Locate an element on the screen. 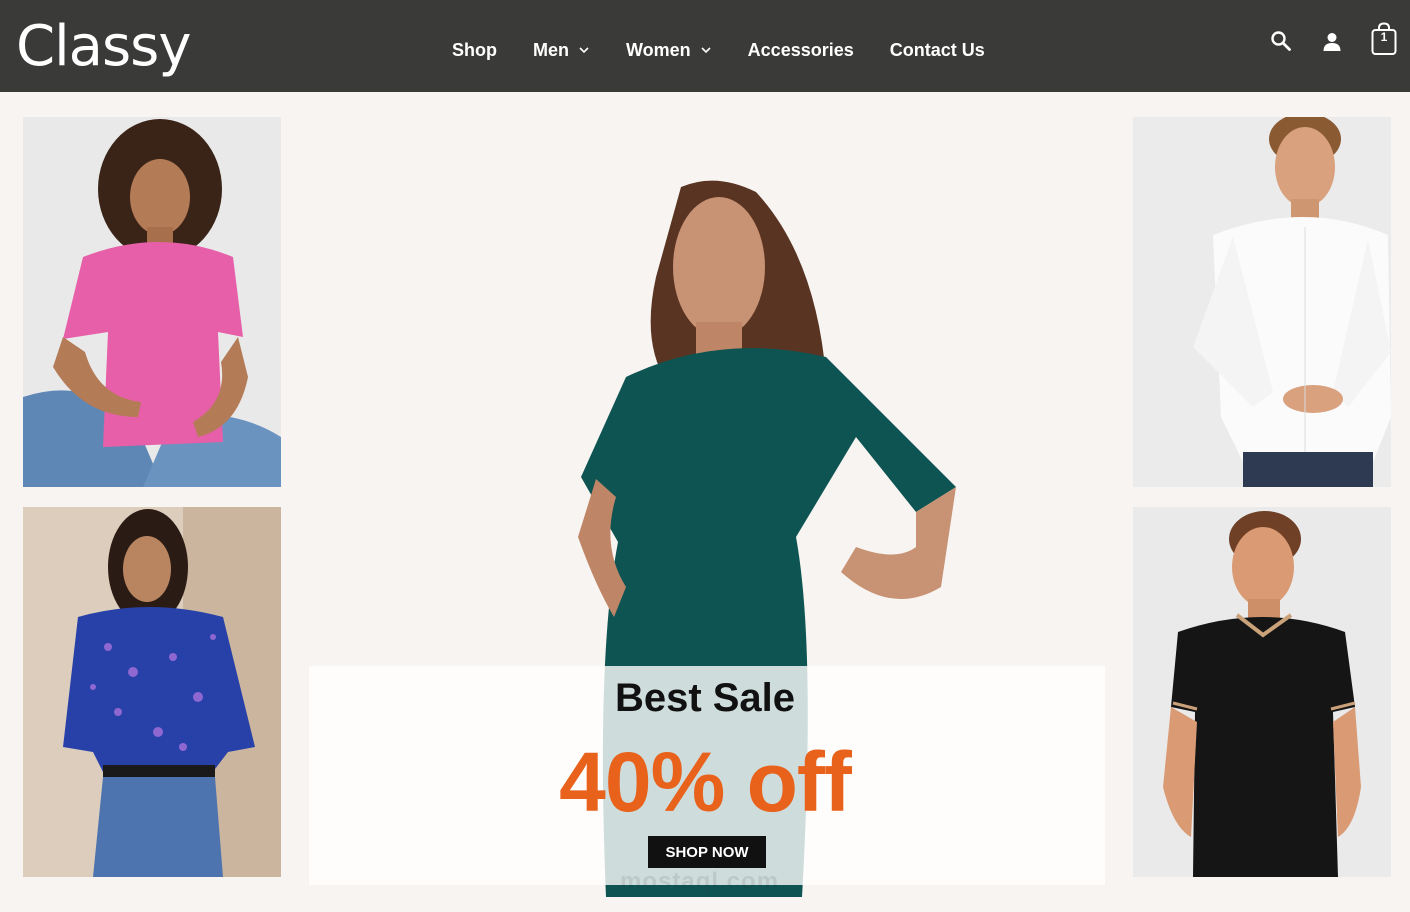  nav-item-accessories: Accessories is located at coordinates (801, 50).